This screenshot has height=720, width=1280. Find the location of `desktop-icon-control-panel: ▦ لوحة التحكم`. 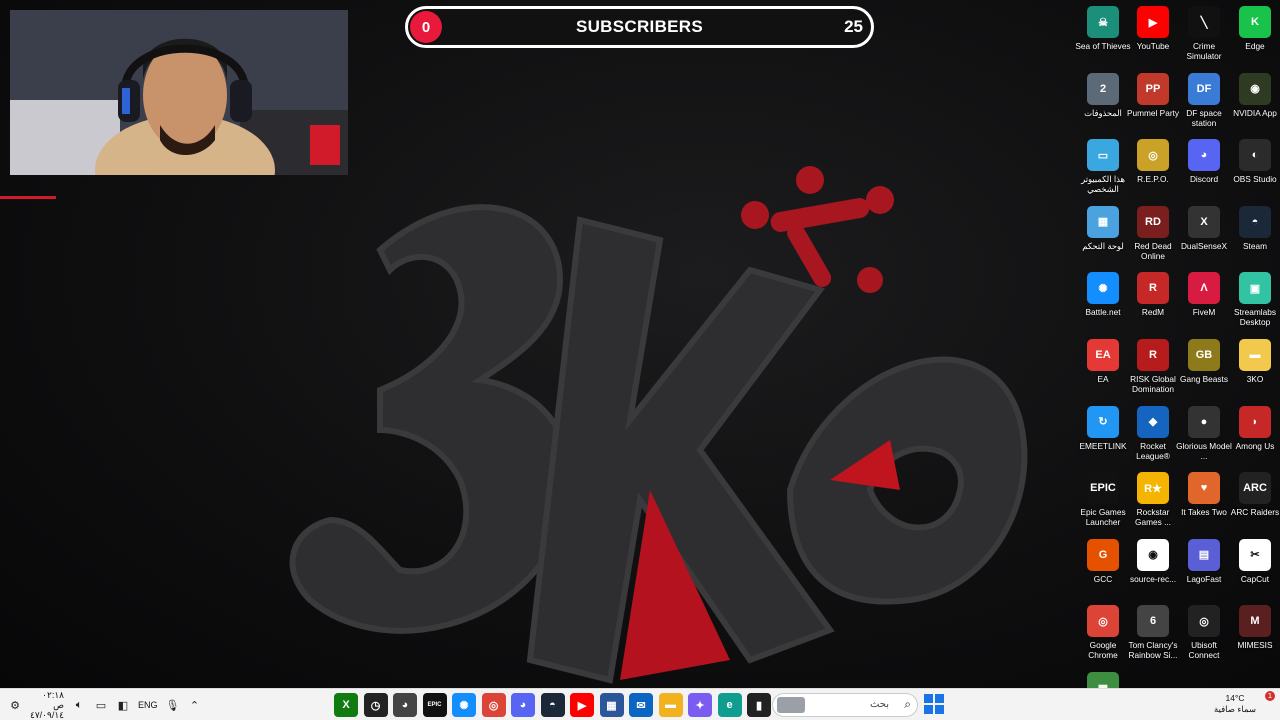

desktop-icon-control-panel: ▦ لوحة التحكم is located at coordinates (1103, 236).